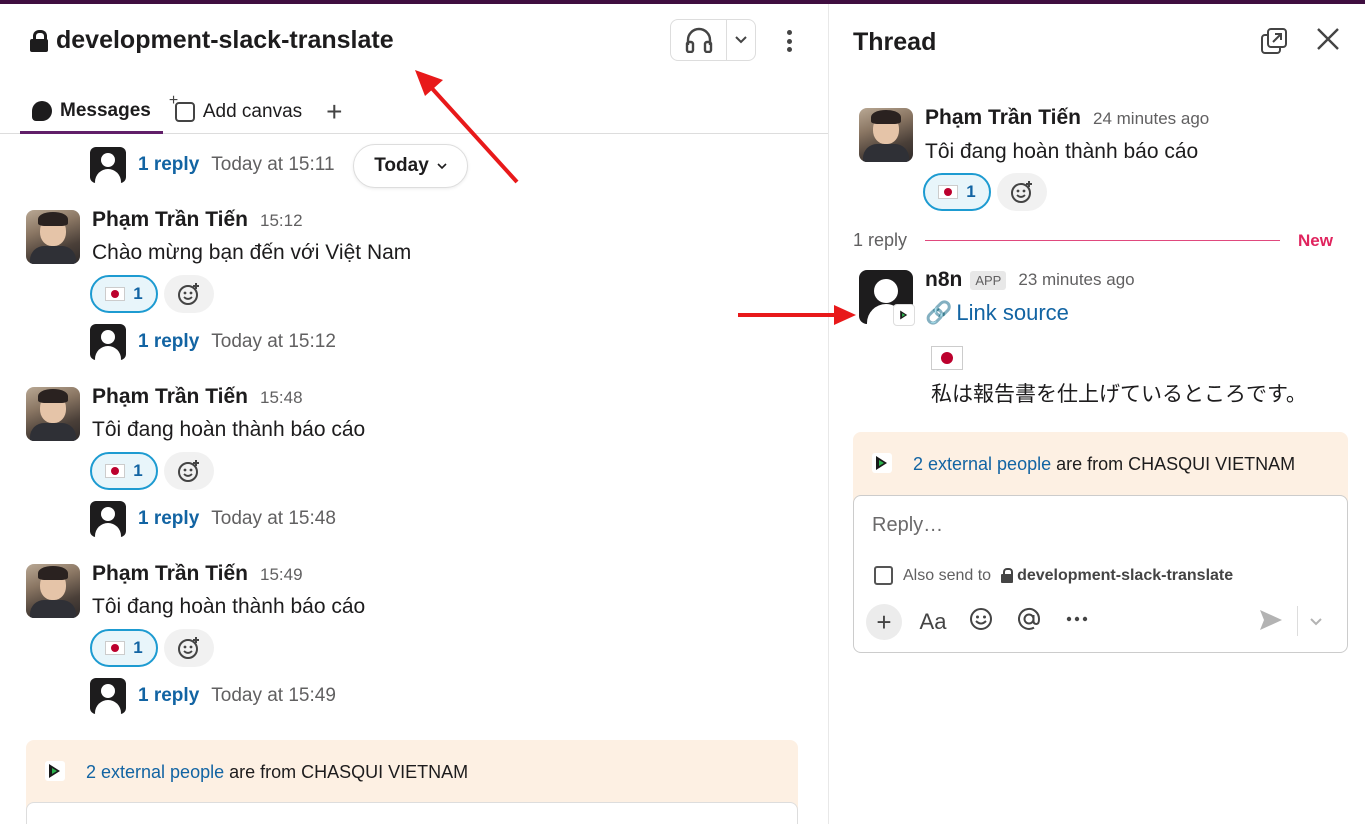 The width and height of the screenshot is (1365, 824). What do you see at coordinates (273, 164) in the screenshot?
I see `reply-timestamp: Today at 15:11` at bounding box center [273, 164].